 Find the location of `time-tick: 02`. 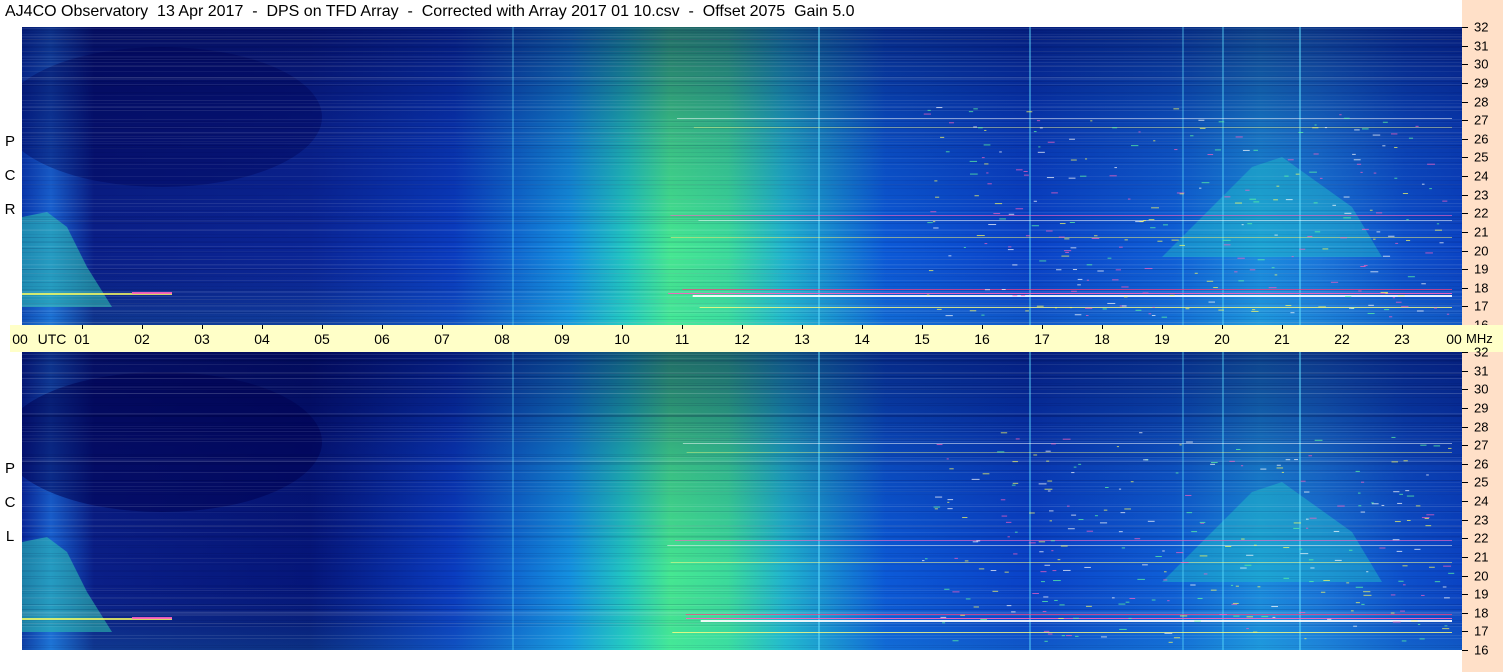

time-tick: 02 is located at coordinates (142, 339).